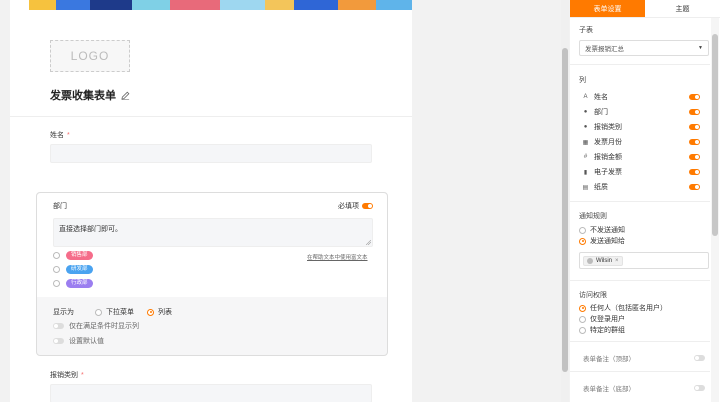 Image resolution: width=720 pixels, height=402 pixels. What do you see at coordinates (699, 358) in the screenshot?
I see `note-top-toggle` at bounding box center [699, 358].